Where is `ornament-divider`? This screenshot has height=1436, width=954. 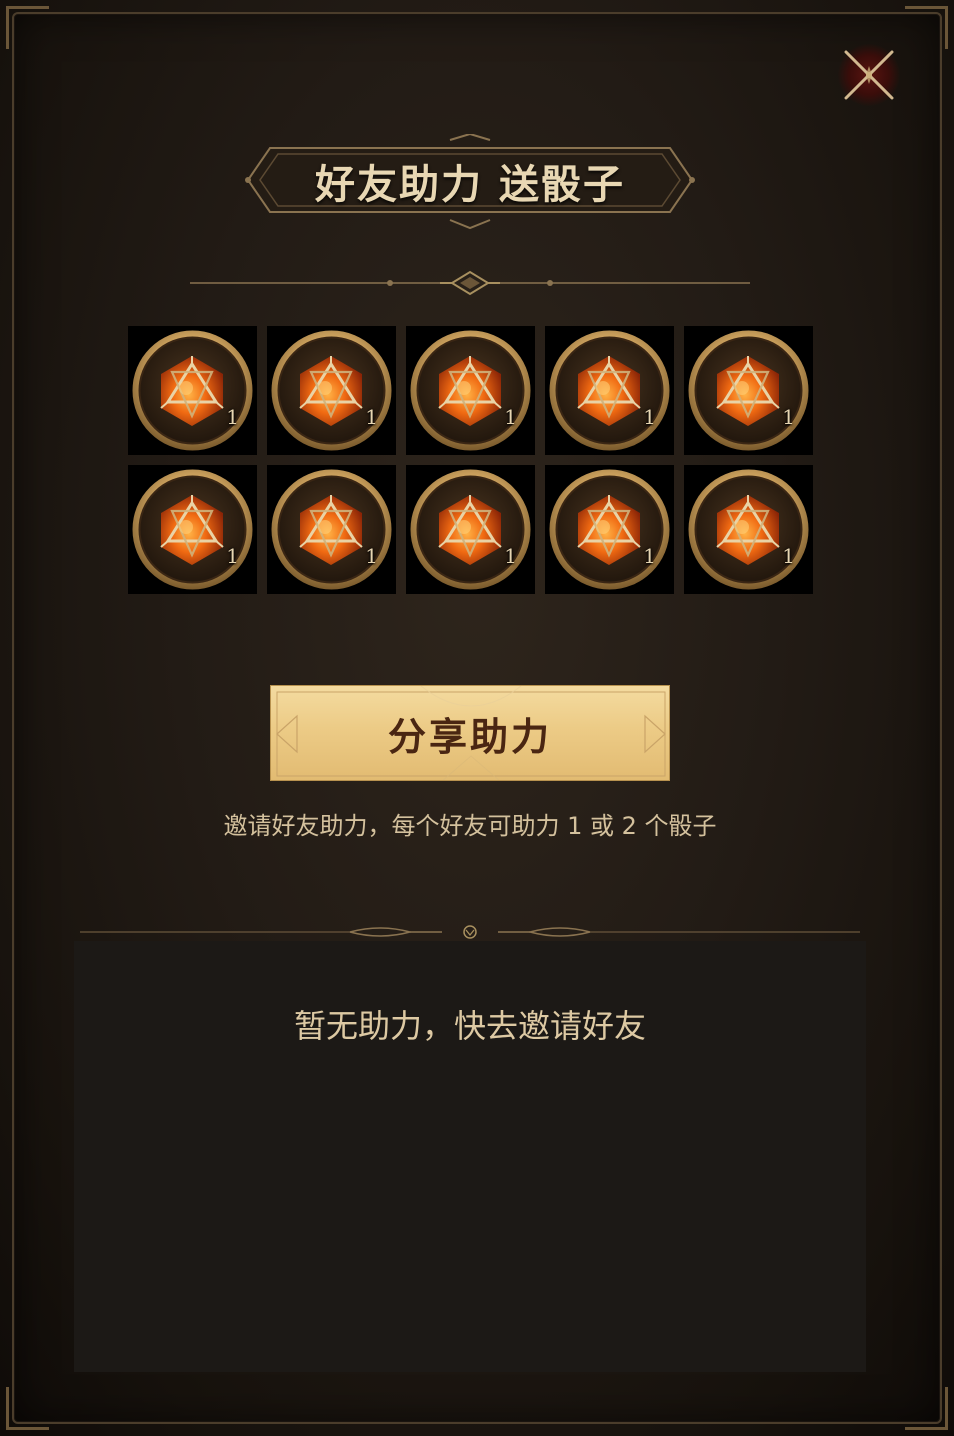 ornament-divider is located at coordinates (470, 283).